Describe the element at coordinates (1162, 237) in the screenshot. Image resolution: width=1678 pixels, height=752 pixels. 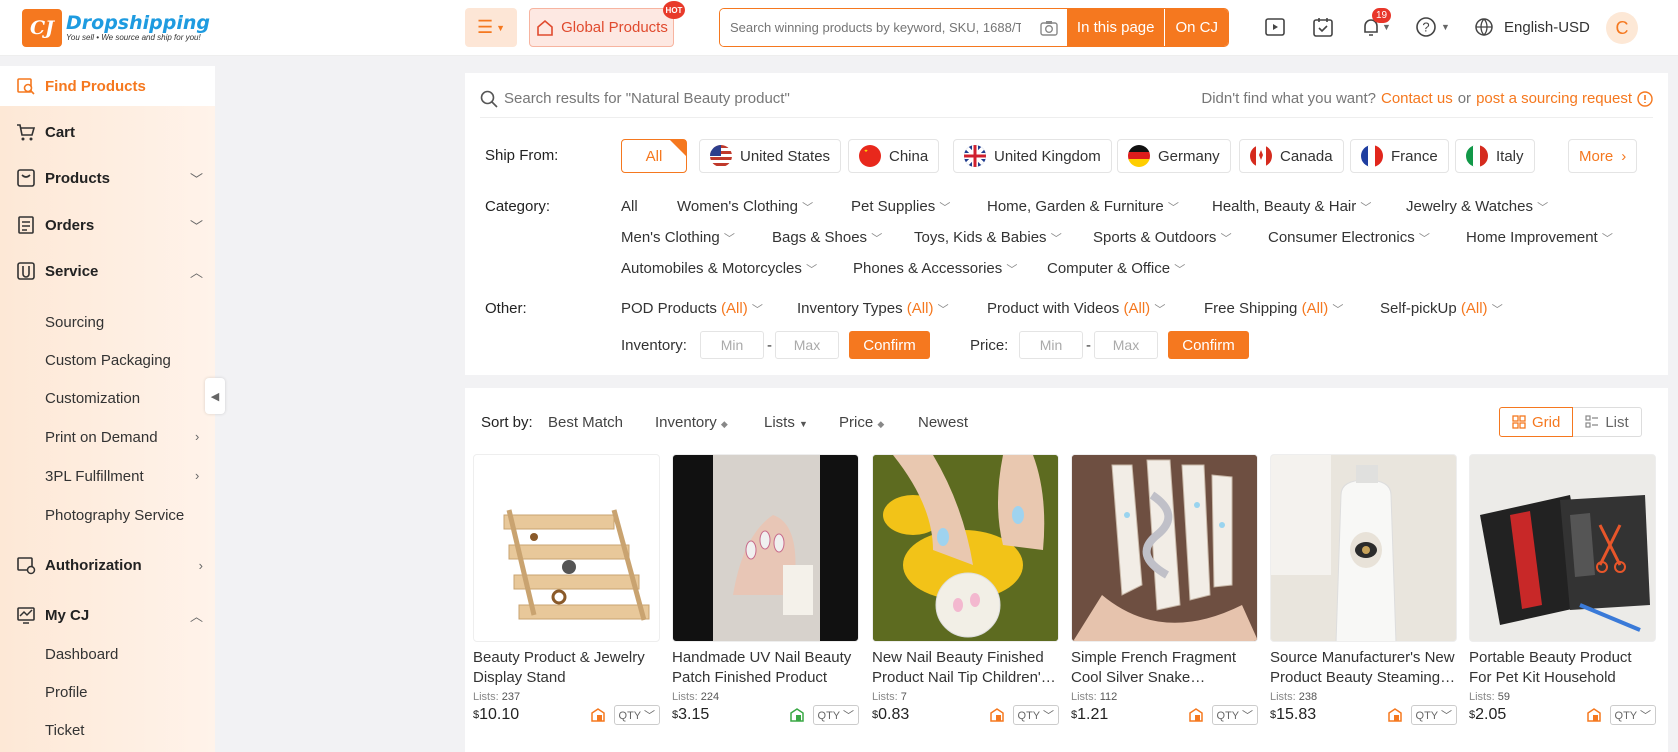
I see `category-sports-outdoors: Sports & Outdoors ﹀` at that location.